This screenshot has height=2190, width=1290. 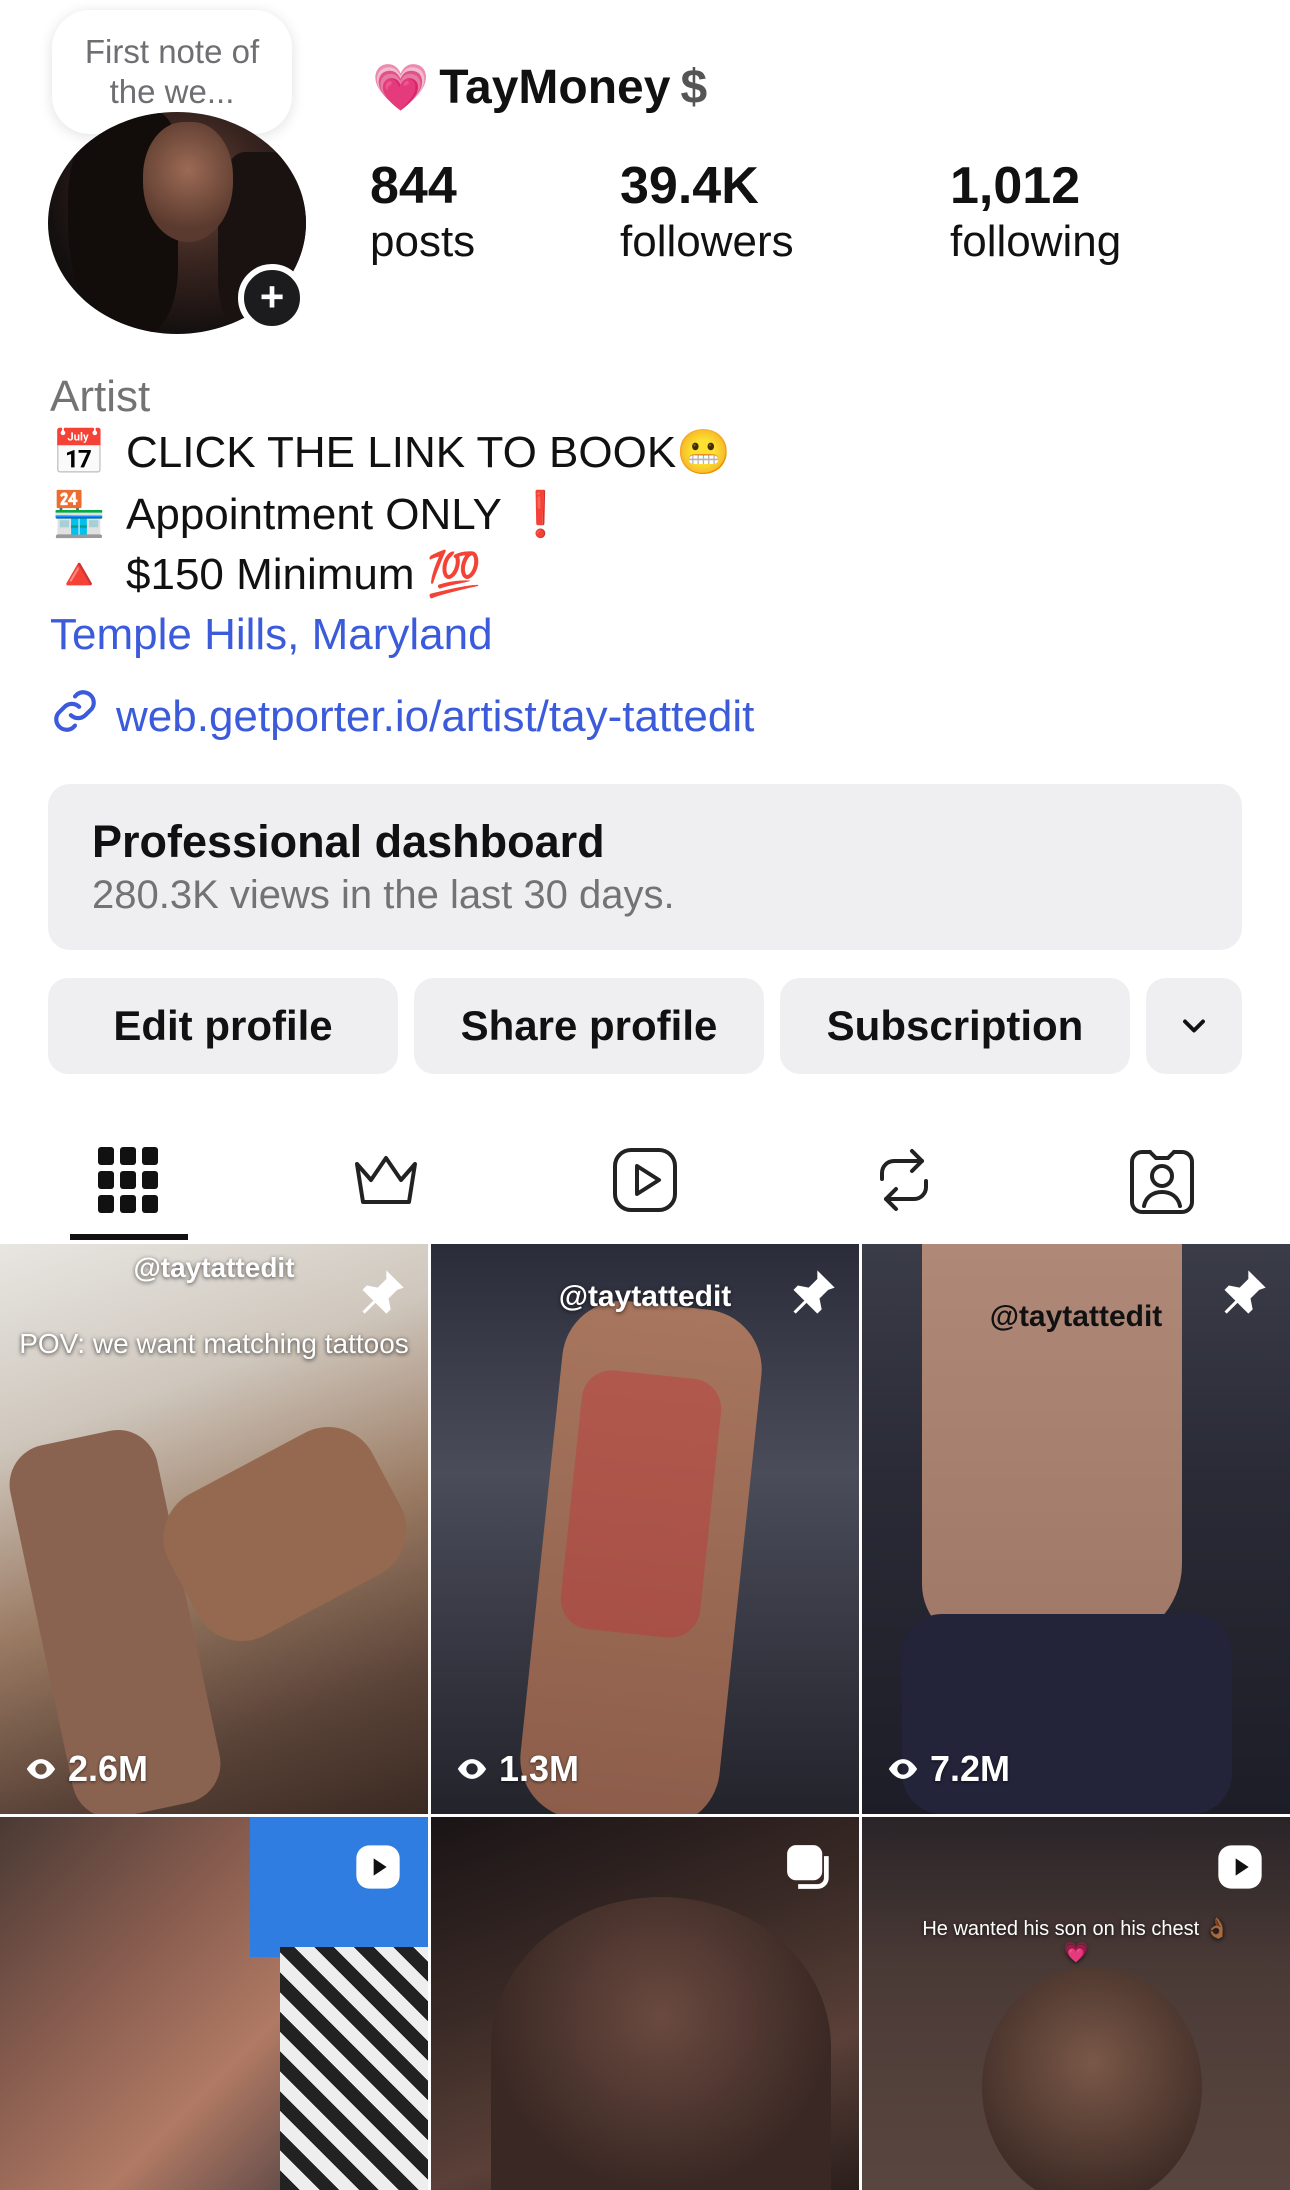 What do you see at coordinates (79, 574) in the screenshot?
I see `triangle-icon: 🔺` at bounding box center [79, 574].